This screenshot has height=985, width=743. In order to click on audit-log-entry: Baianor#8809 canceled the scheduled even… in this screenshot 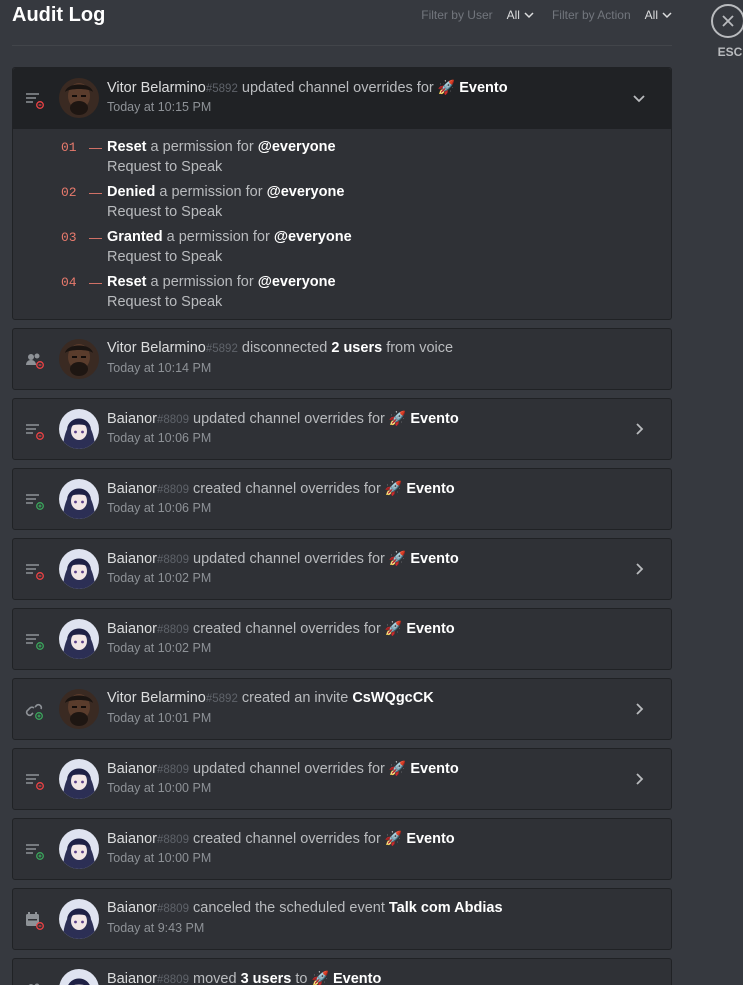, I will do `click(342, 919)`.